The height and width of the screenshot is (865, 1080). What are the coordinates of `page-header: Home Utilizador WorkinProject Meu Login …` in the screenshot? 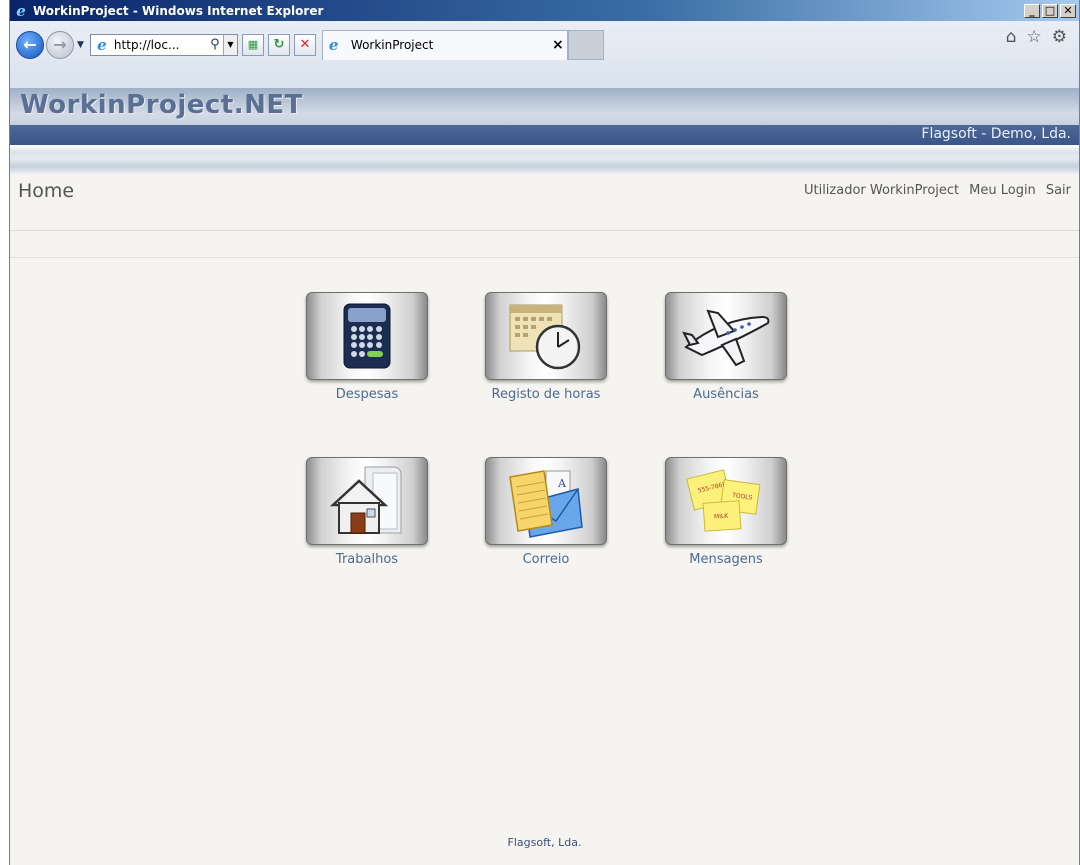 It's located at (544, 202).